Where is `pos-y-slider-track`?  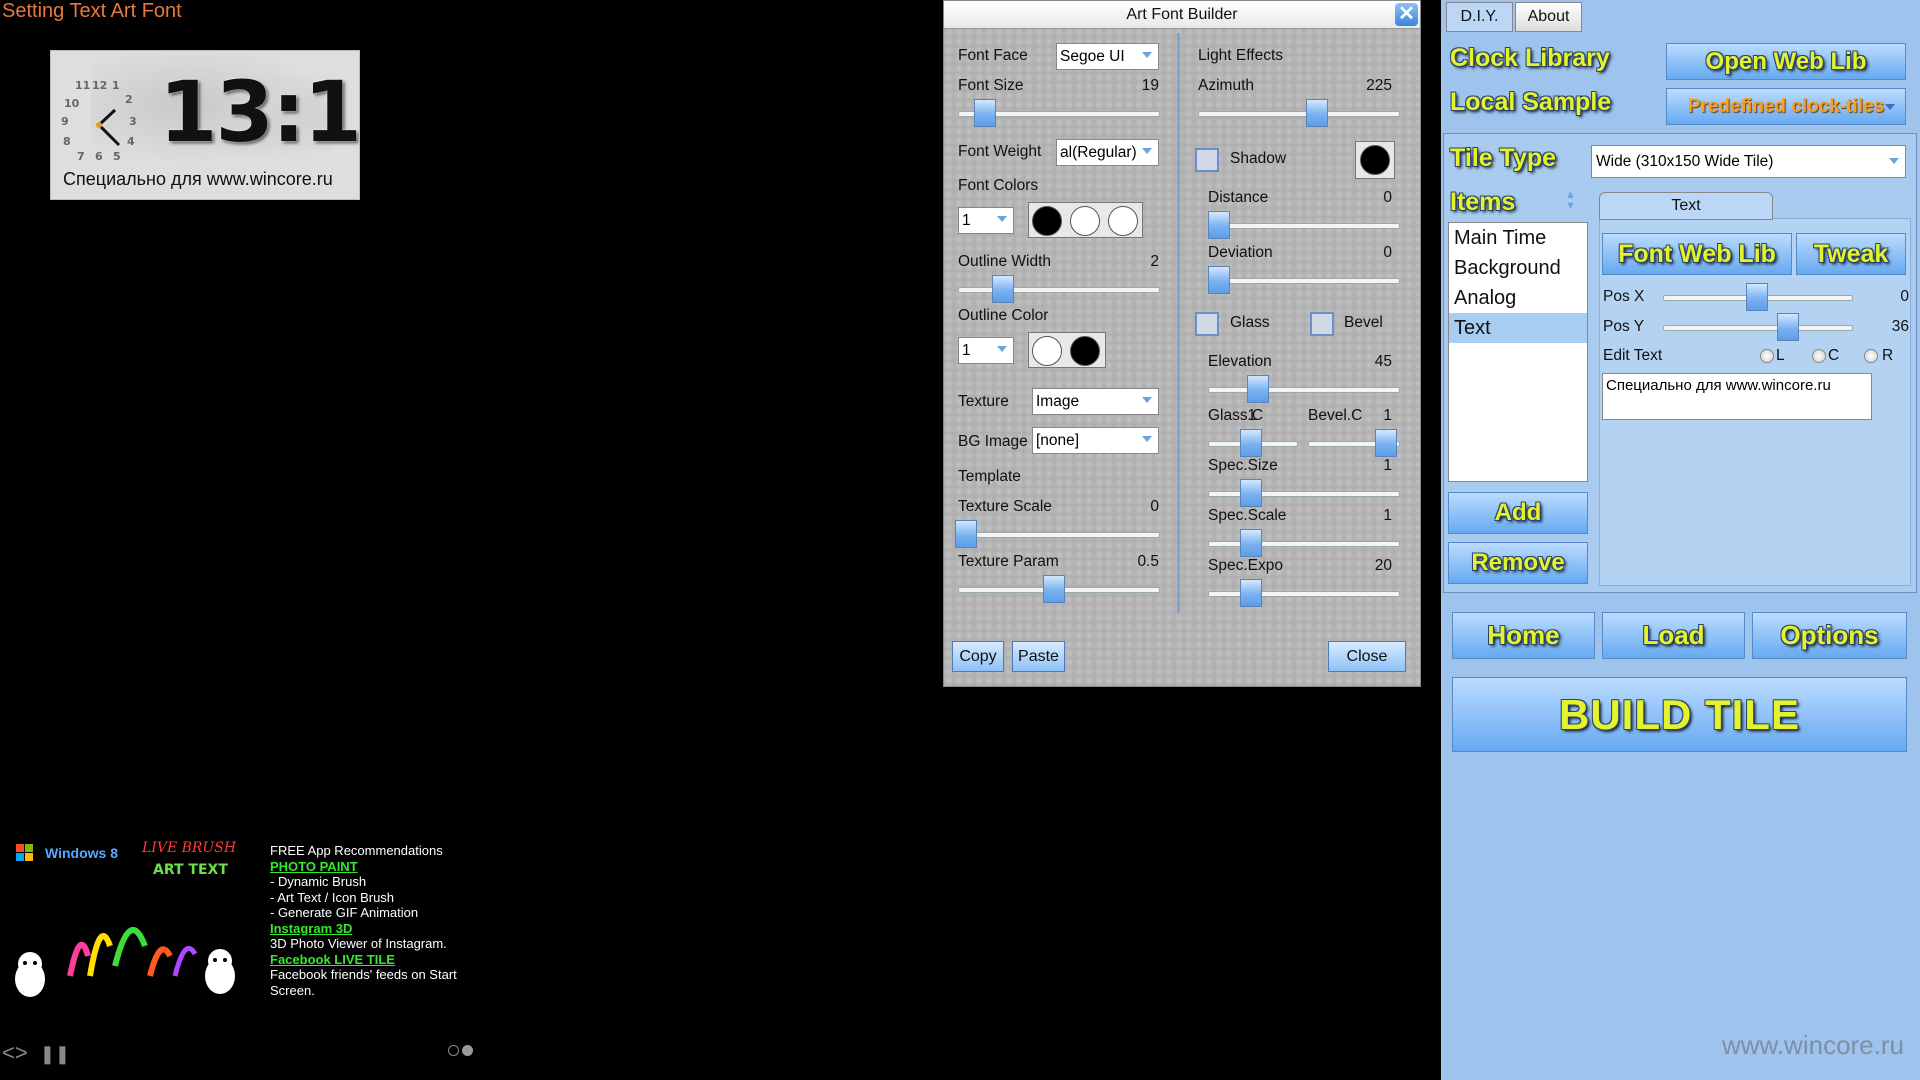 pos-y-slider-track is located at coordinates (1758, 328).